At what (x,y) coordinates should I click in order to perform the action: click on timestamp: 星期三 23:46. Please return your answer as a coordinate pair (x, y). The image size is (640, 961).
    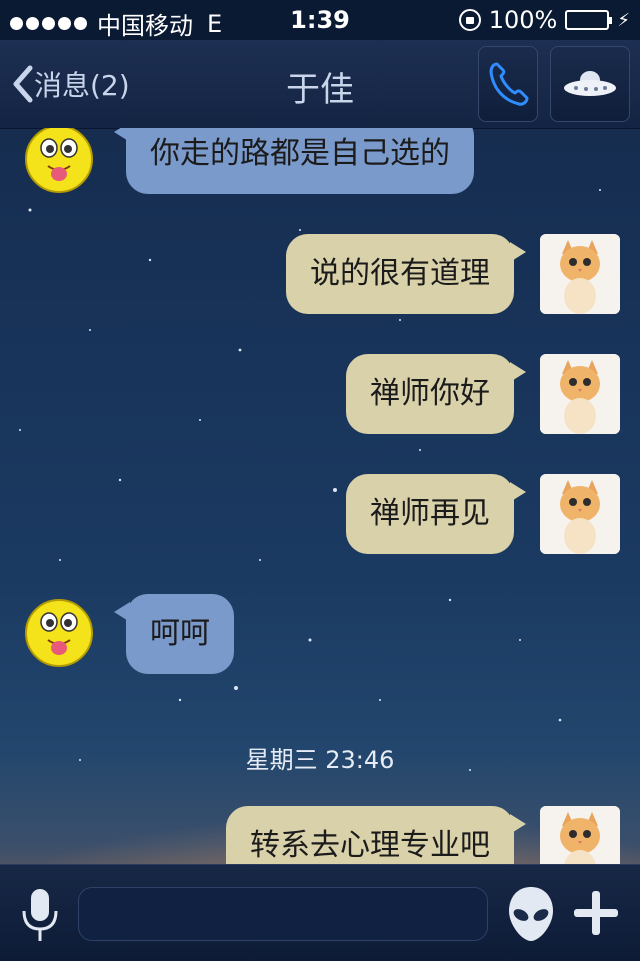
    Looking at the image, I should click on (320, 760).